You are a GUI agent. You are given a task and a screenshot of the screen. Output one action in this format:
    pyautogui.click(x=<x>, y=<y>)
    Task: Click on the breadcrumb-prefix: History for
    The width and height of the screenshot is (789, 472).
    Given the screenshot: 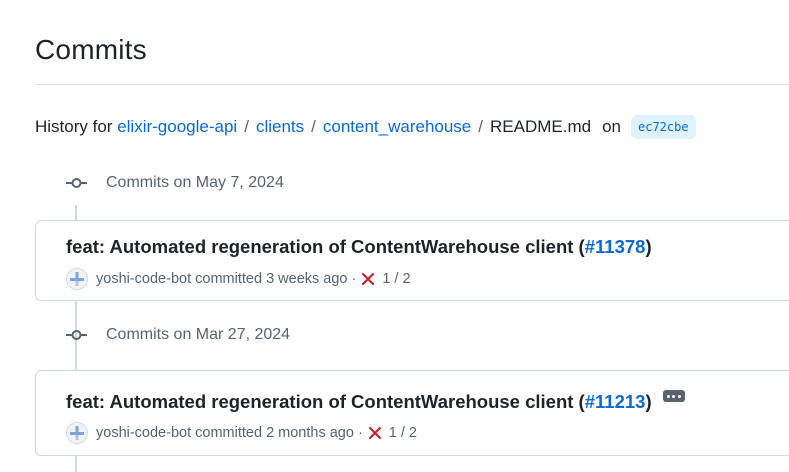 What is the action you would take?
    pyautogui.click(x=74, y=126)
    